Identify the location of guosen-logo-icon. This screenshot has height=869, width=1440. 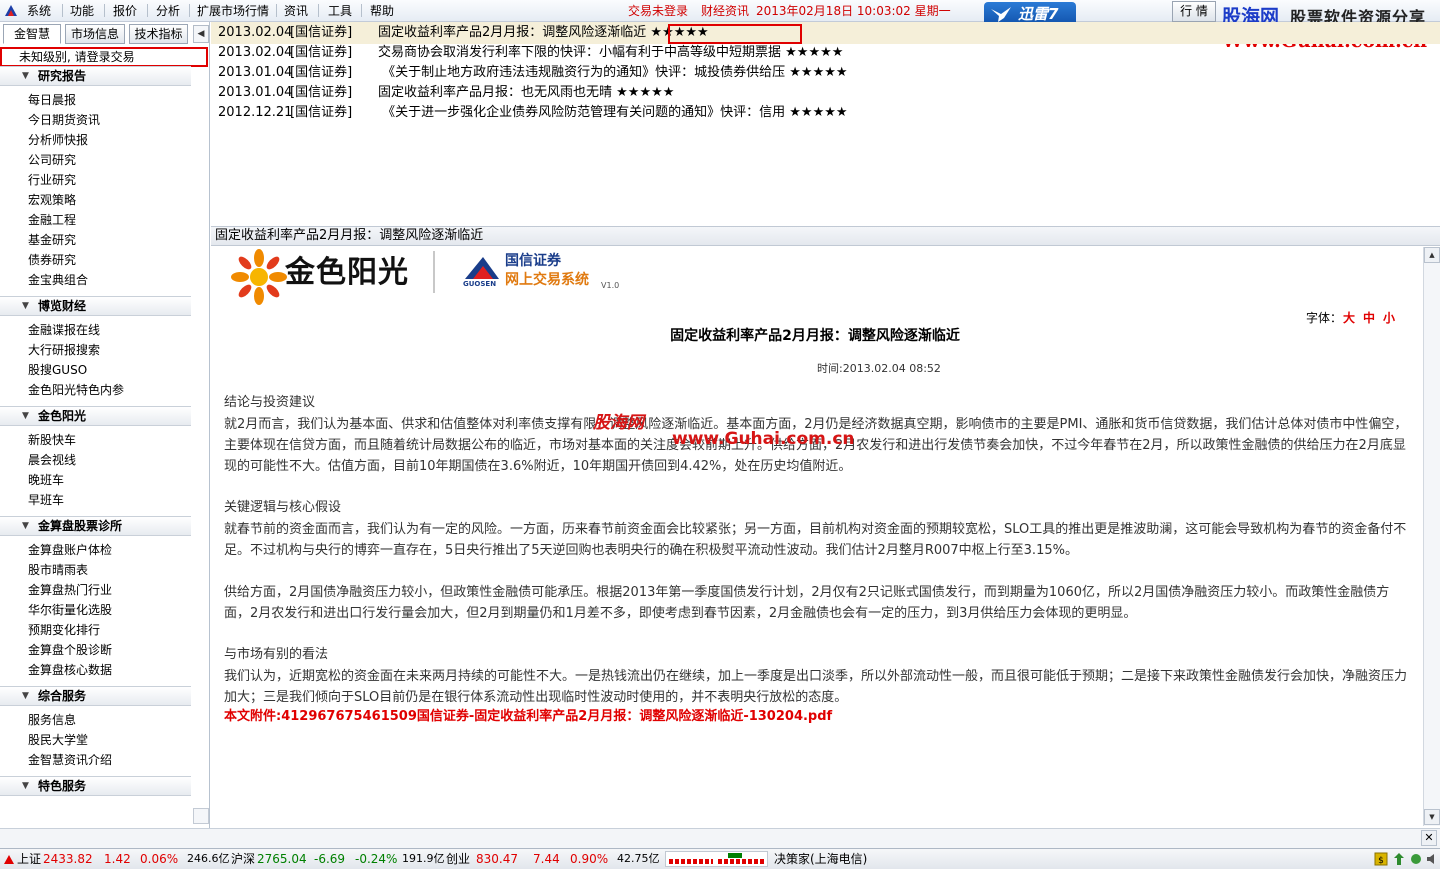
(482, 268).